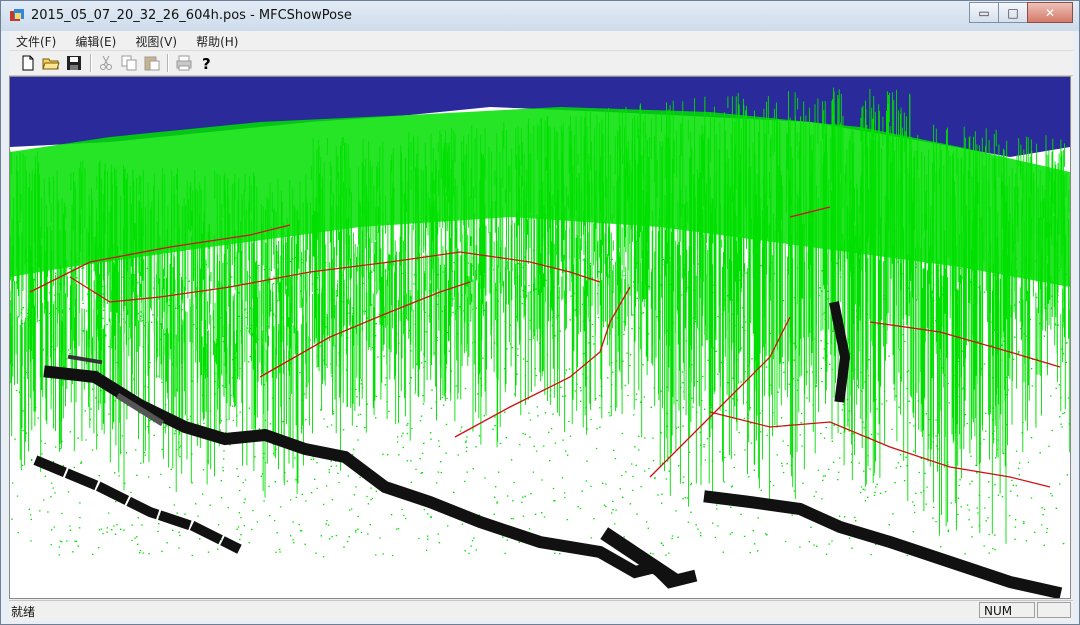  What do you see at coordinates (95, 42) in the screenshot?
I see `menu-edit: 编辑(E)` at bounding box center [95, 42].